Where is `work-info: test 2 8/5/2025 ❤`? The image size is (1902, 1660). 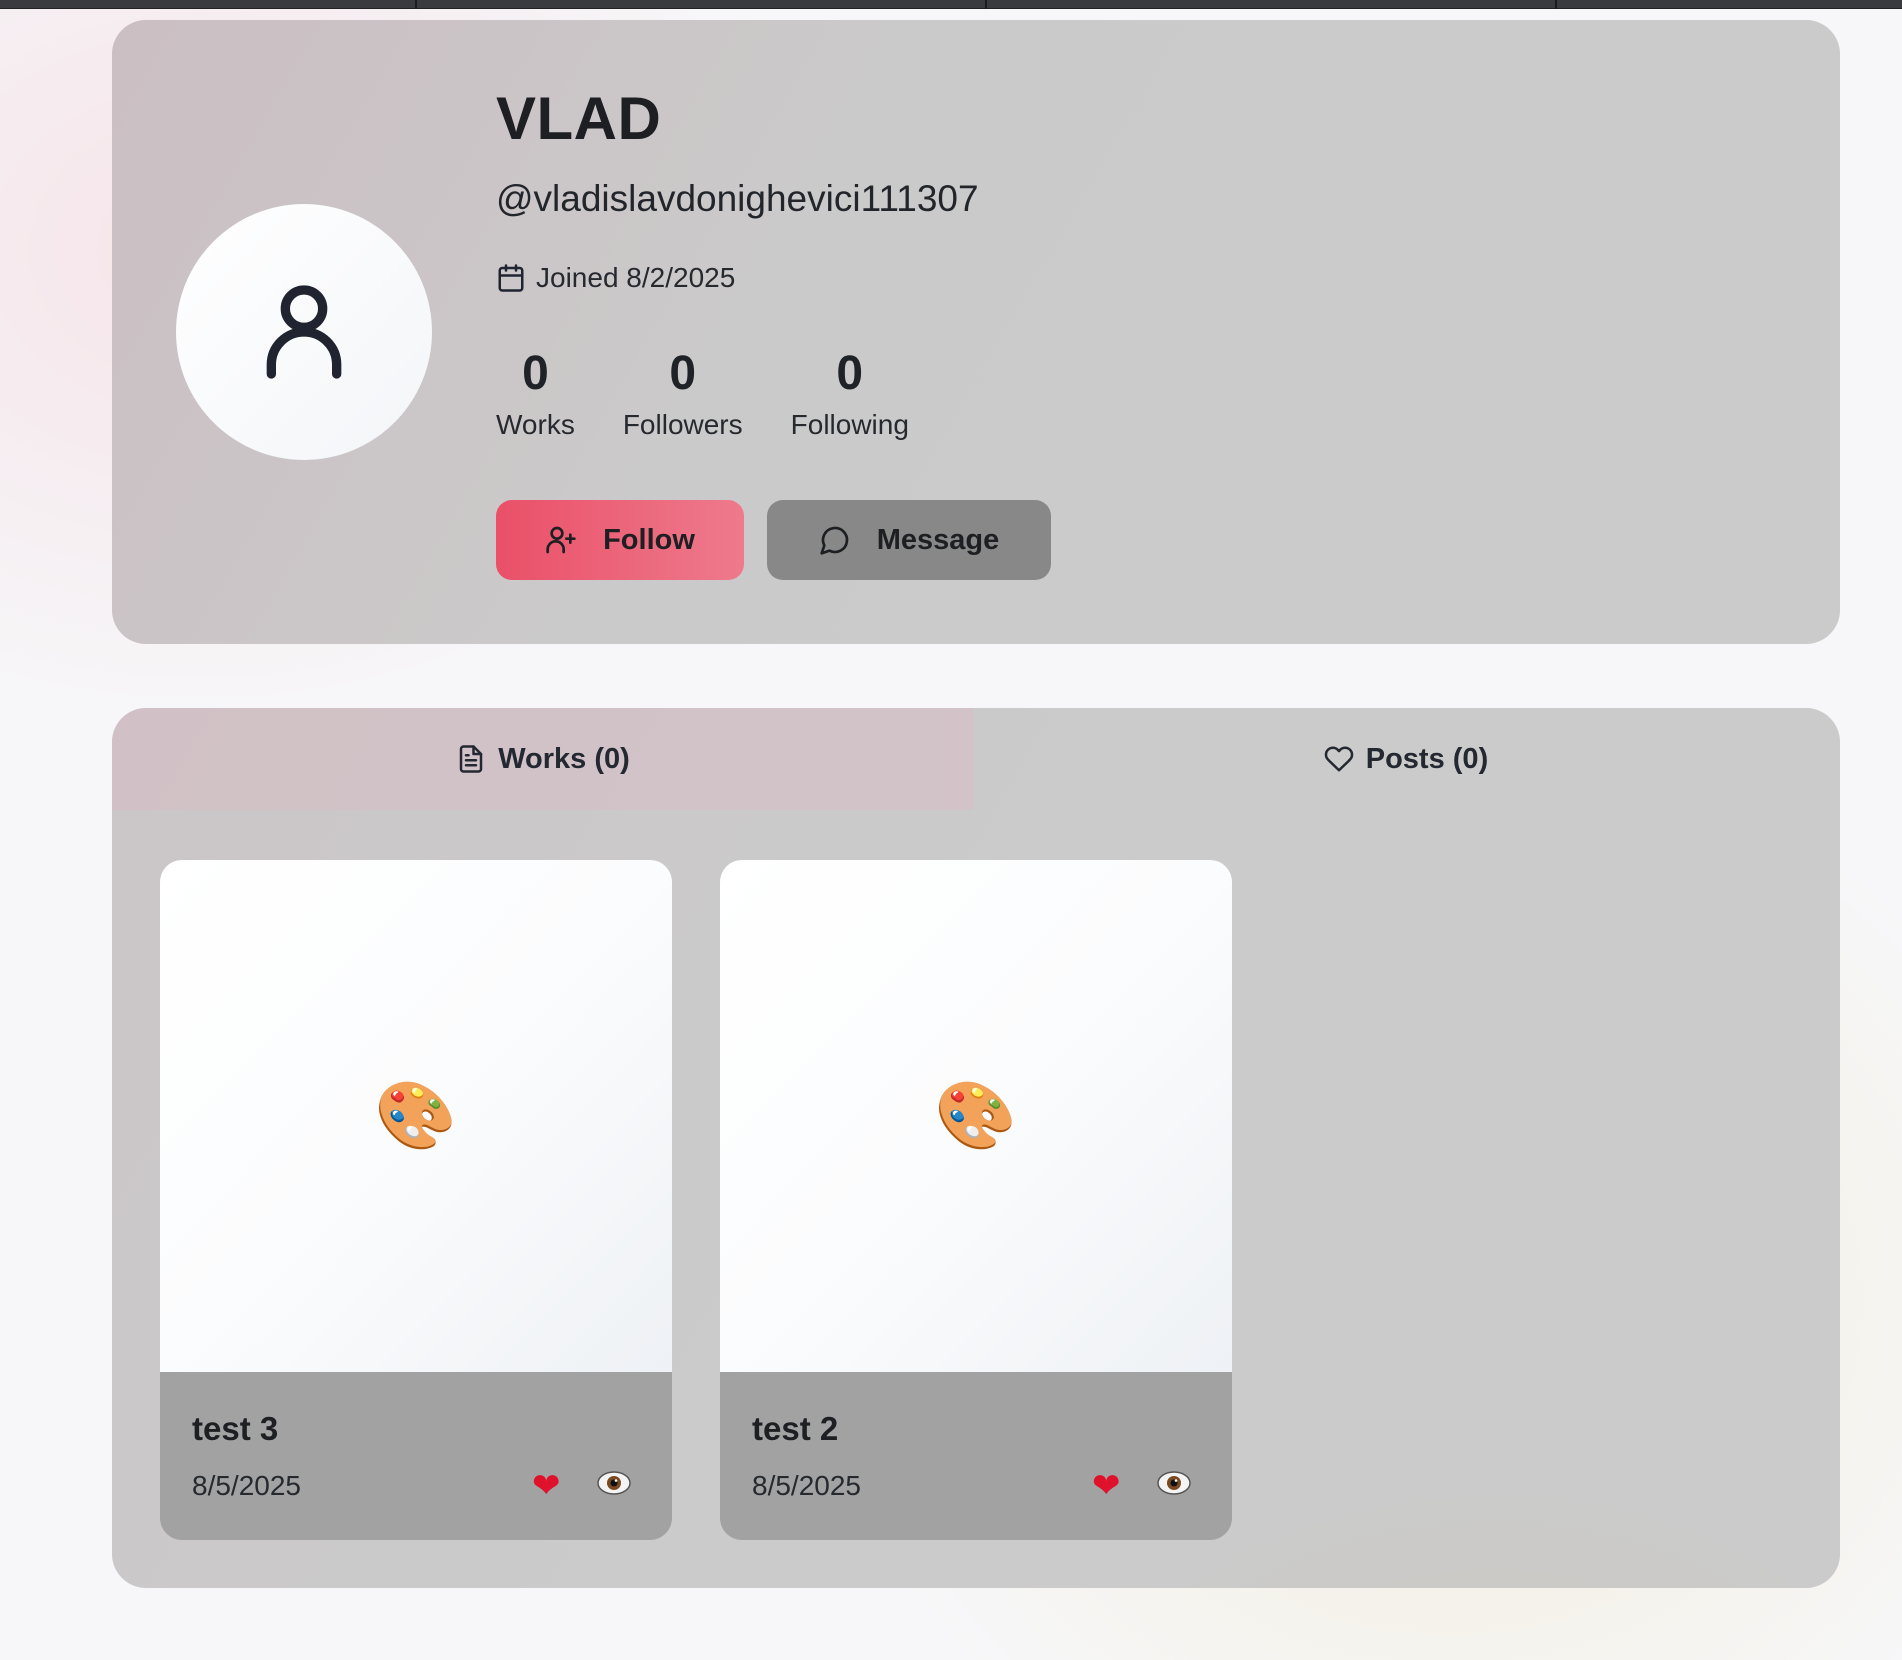 work-info: test 2 8/5/2025 ❤ is located at coordinates (976, 1456).